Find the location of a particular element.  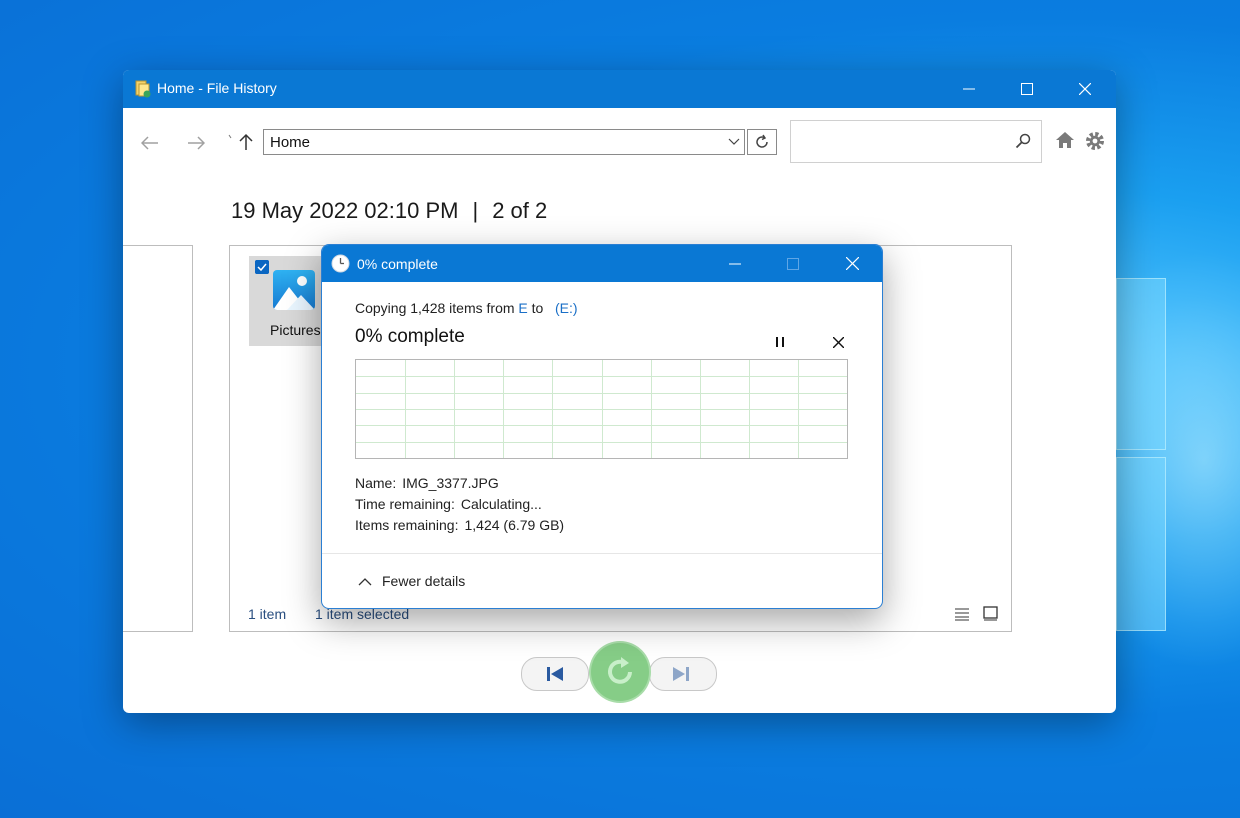

large-icons-view-icon is located at coordinates (990, 613).